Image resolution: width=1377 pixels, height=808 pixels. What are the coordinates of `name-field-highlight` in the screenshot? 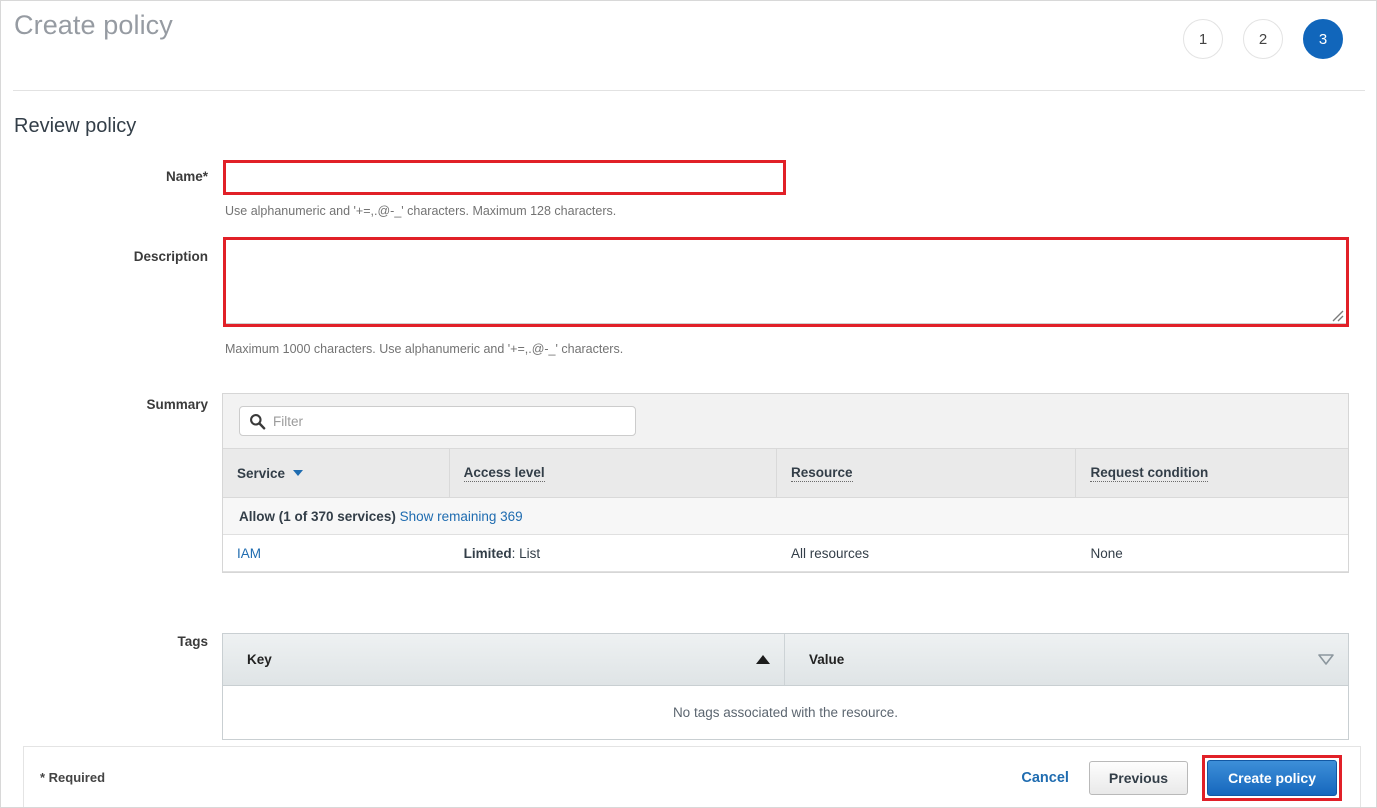 It's located at (504, 177).